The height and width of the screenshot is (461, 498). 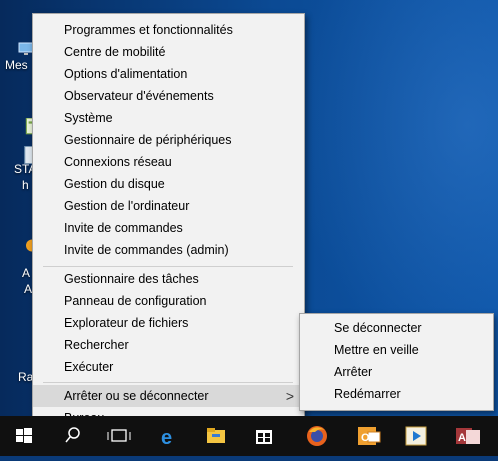 I want to click on menu-item-device-manager: Gestionnaire de périphériques, so click(x=168, y=140).